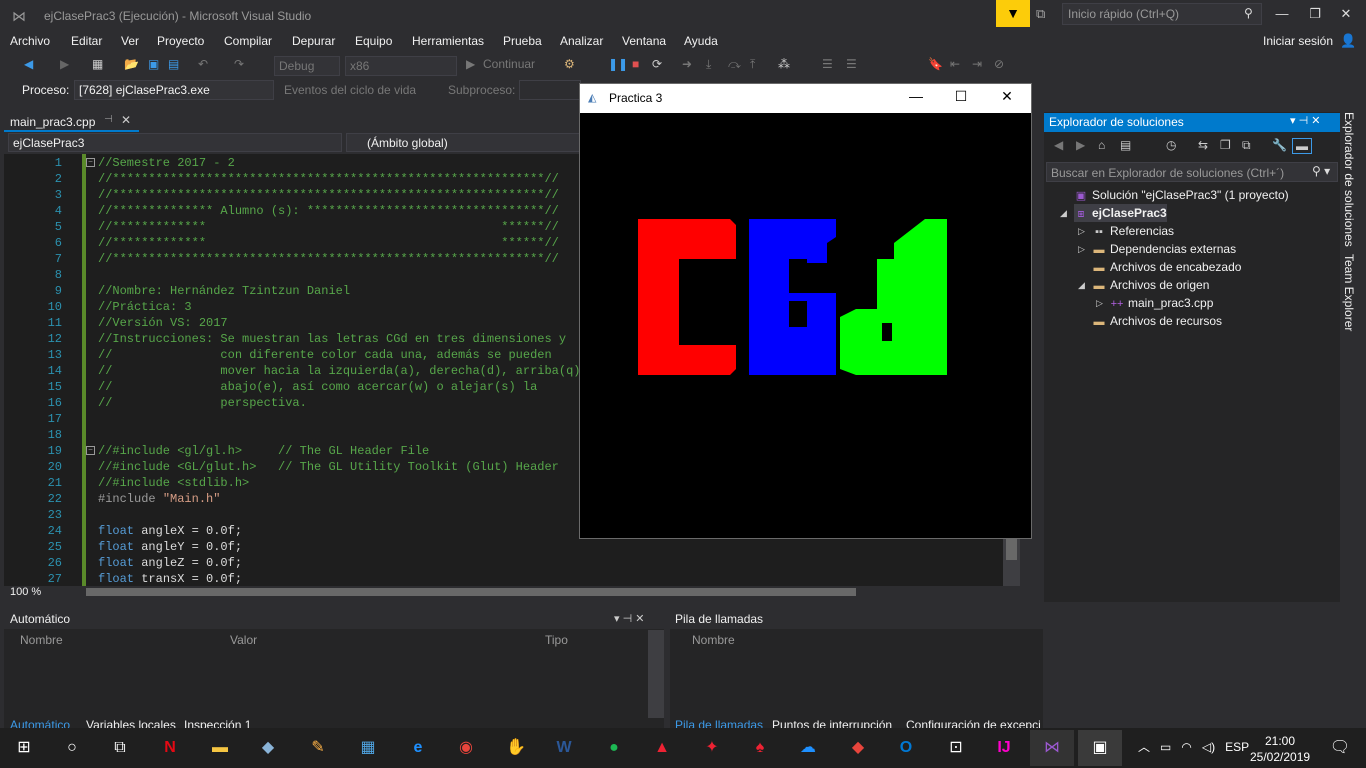 Image resolution: width=1366 pixels, height=768 pixels. Describe the element at coordinates (41, 640) in the screenshot. I see `column-header-name: Nombre` at that location.